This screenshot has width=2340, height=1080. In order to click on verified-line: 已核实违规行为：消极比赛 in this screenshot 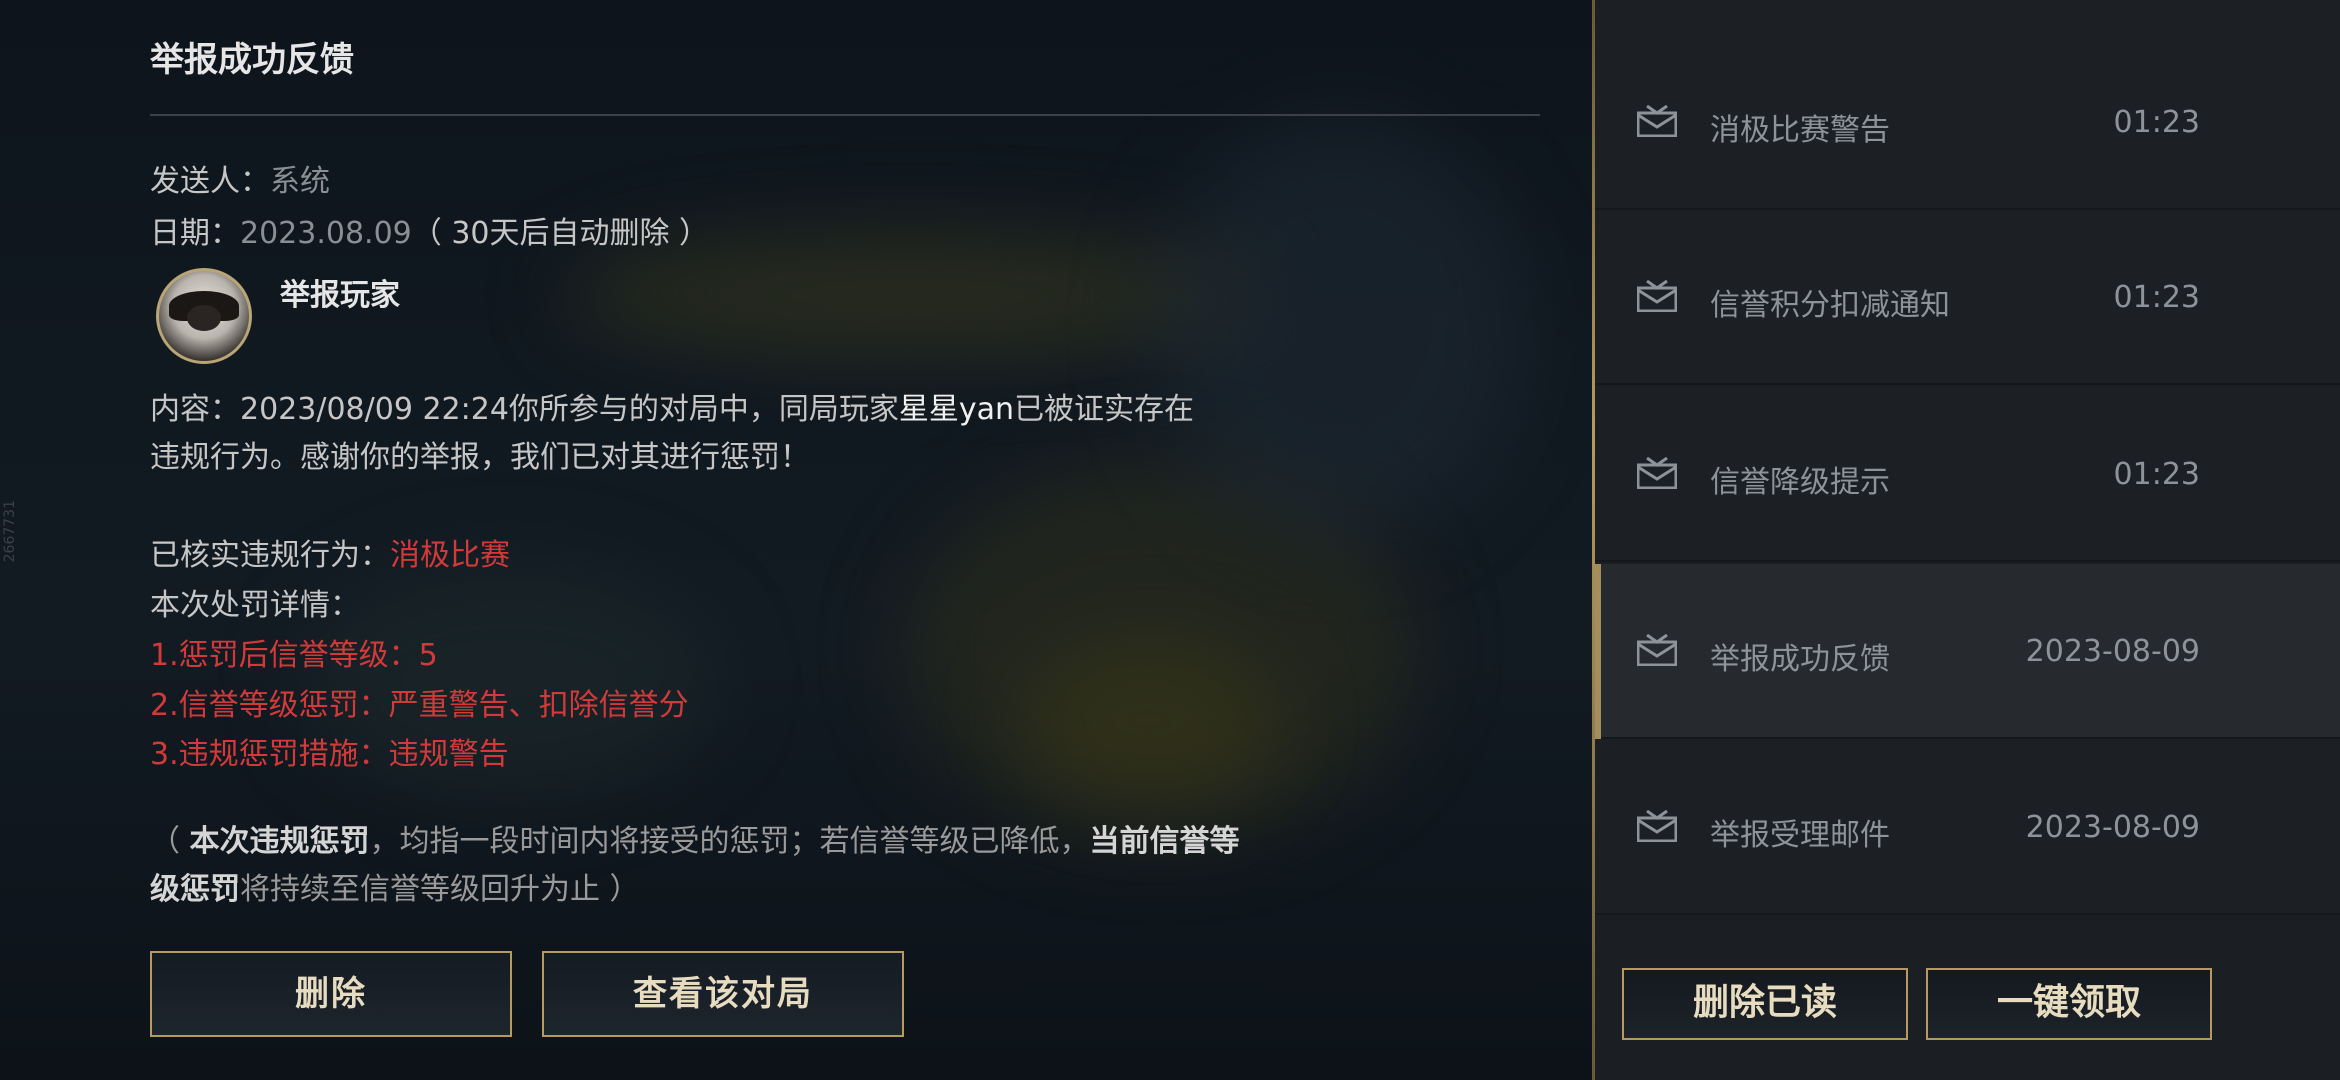, I will do `click(330, 552)`.